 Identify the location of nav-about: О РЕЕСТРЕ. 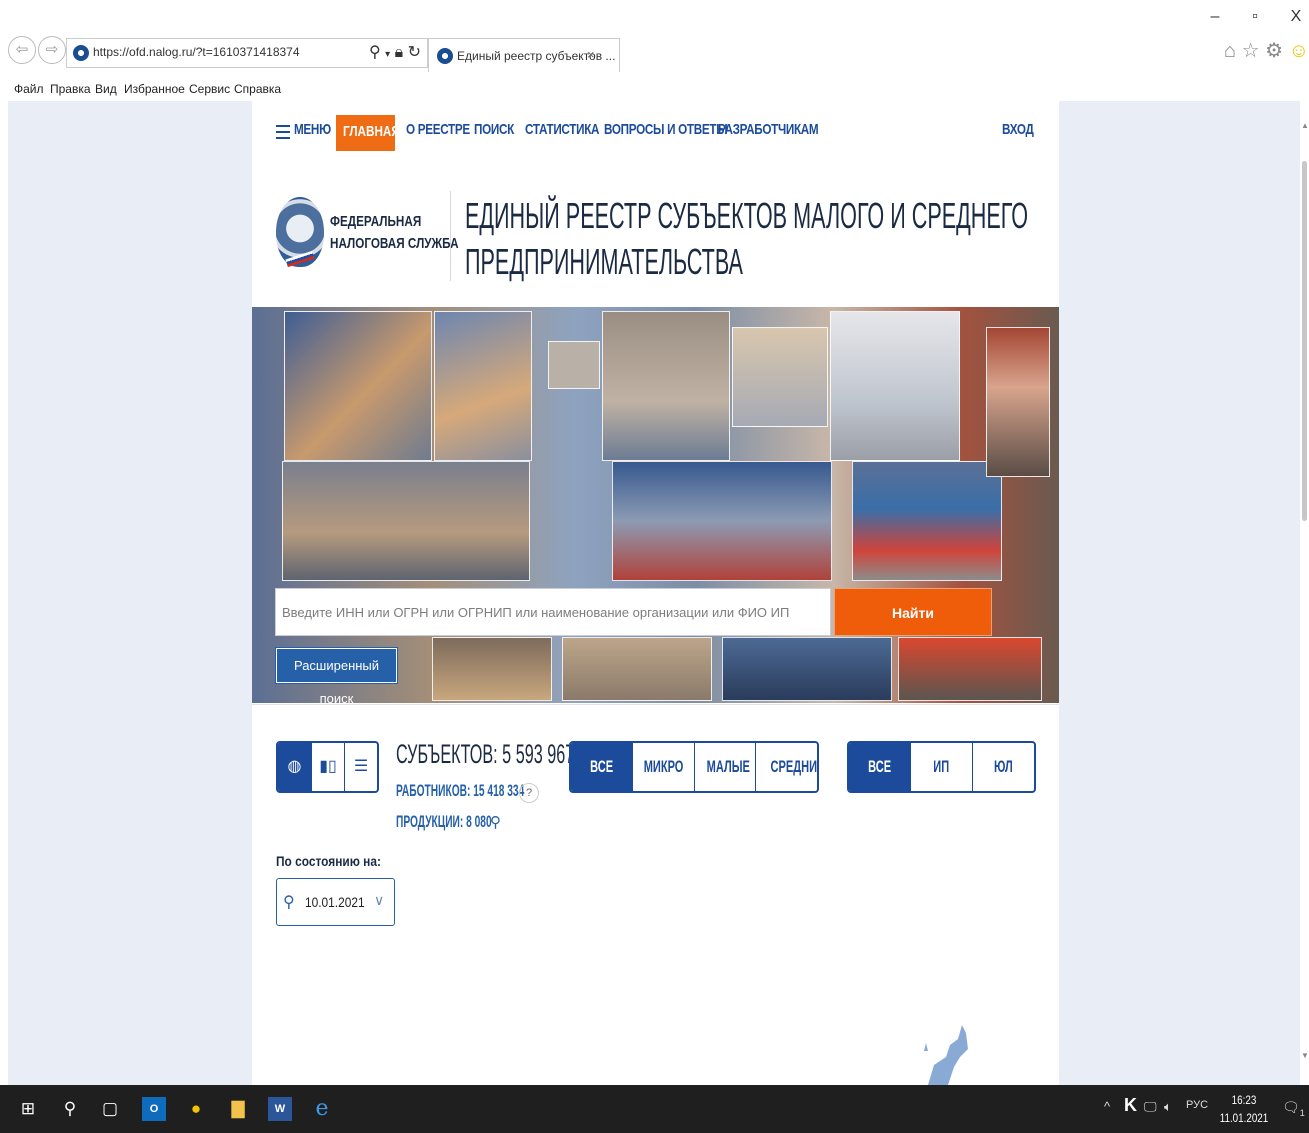
(438, 129).